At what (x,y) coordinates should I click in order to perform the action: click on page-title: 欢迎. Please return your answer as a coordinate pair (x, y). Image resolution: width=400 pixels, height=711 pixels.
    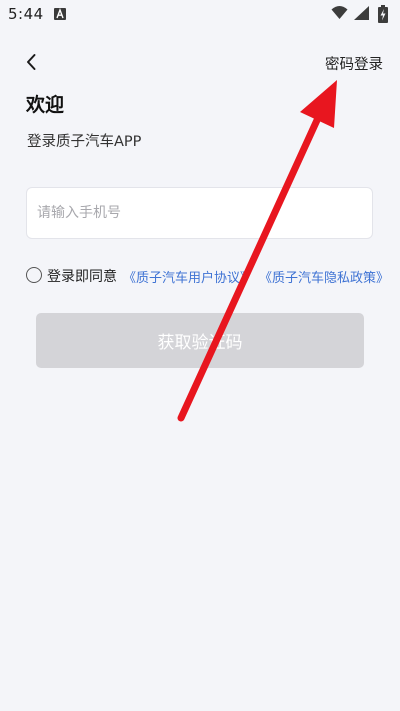
    Looking at the image, I should click on (45, 105).